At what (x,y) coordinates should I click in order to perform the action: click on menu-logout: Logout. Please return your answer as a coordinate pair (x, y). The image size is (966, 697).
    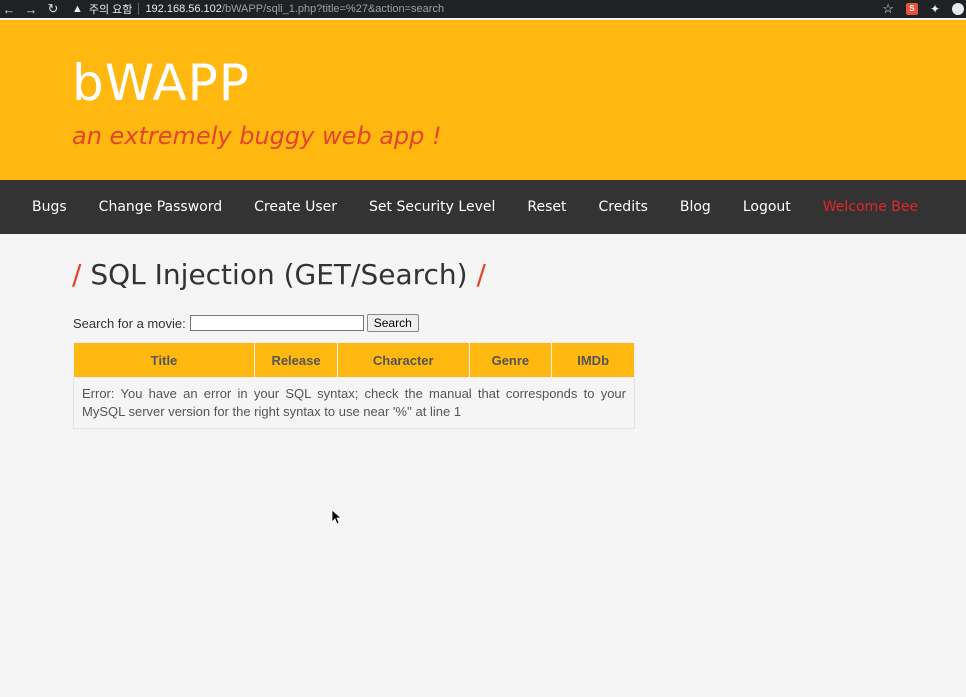
    Looking at the image, I should click on (767, 207).